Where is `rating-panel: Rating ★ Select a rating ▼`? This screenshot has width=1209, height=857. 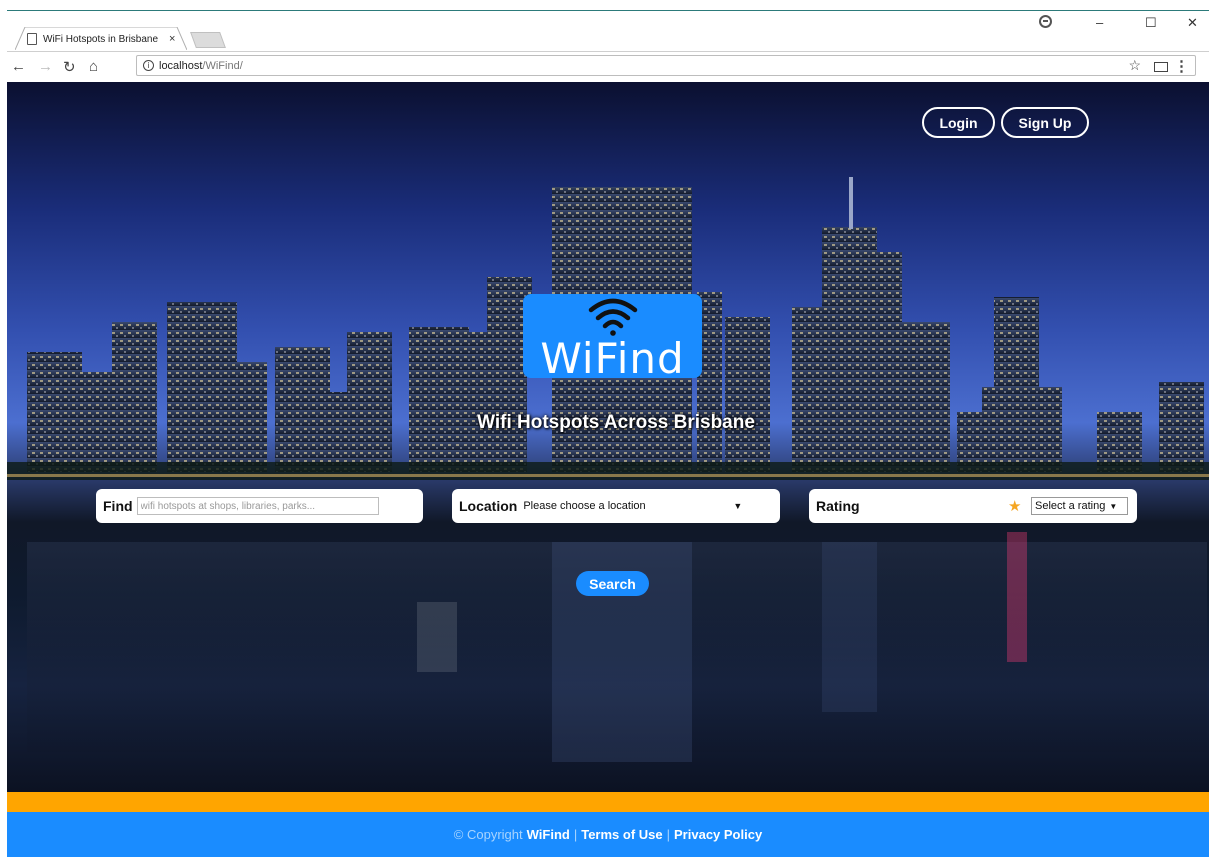
rating-panel: Rating ★ Select a rating ▼ is located at coordinates (973, 506).